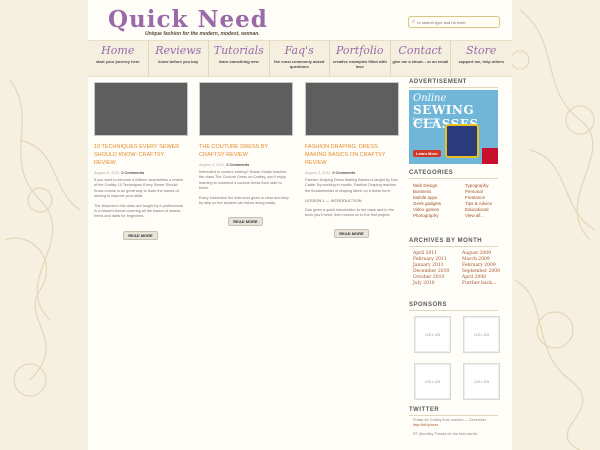 The image size is (600, 450). I want to click on archives-heading: Archives by Month, so click(446, 241).